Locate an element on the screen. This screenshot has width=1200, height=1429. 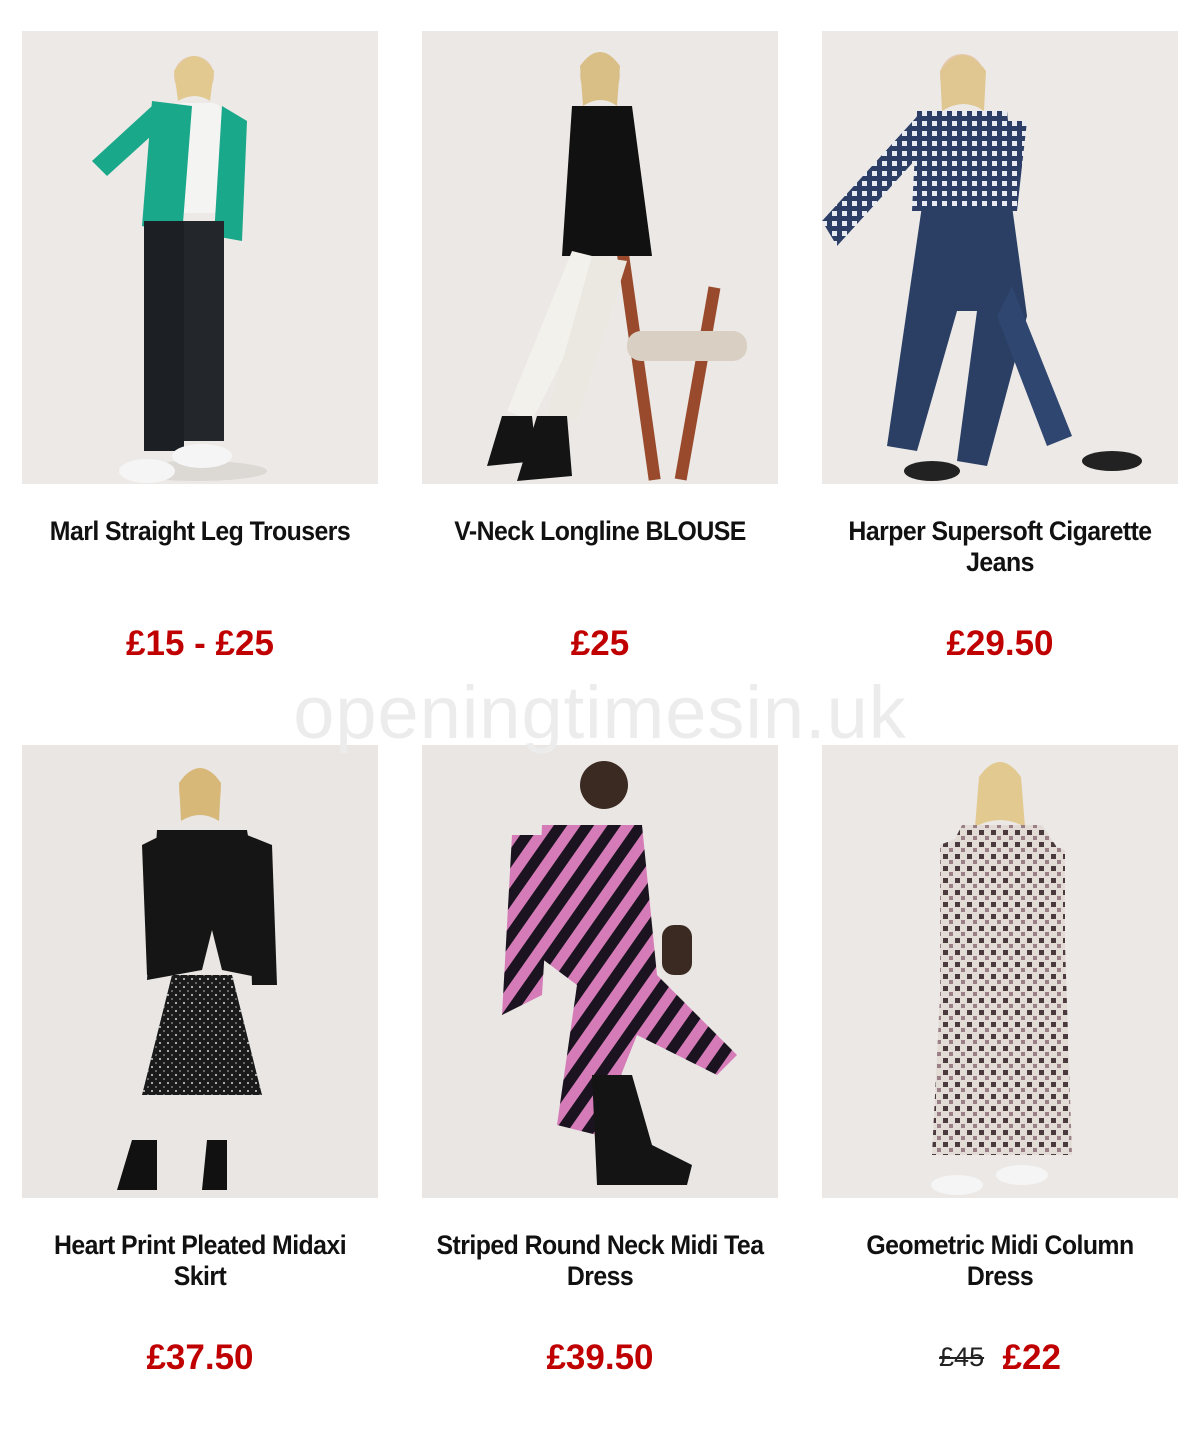
product-card: V-Neck Longline BLOUSE £25 is located at coordinates (600, 347).